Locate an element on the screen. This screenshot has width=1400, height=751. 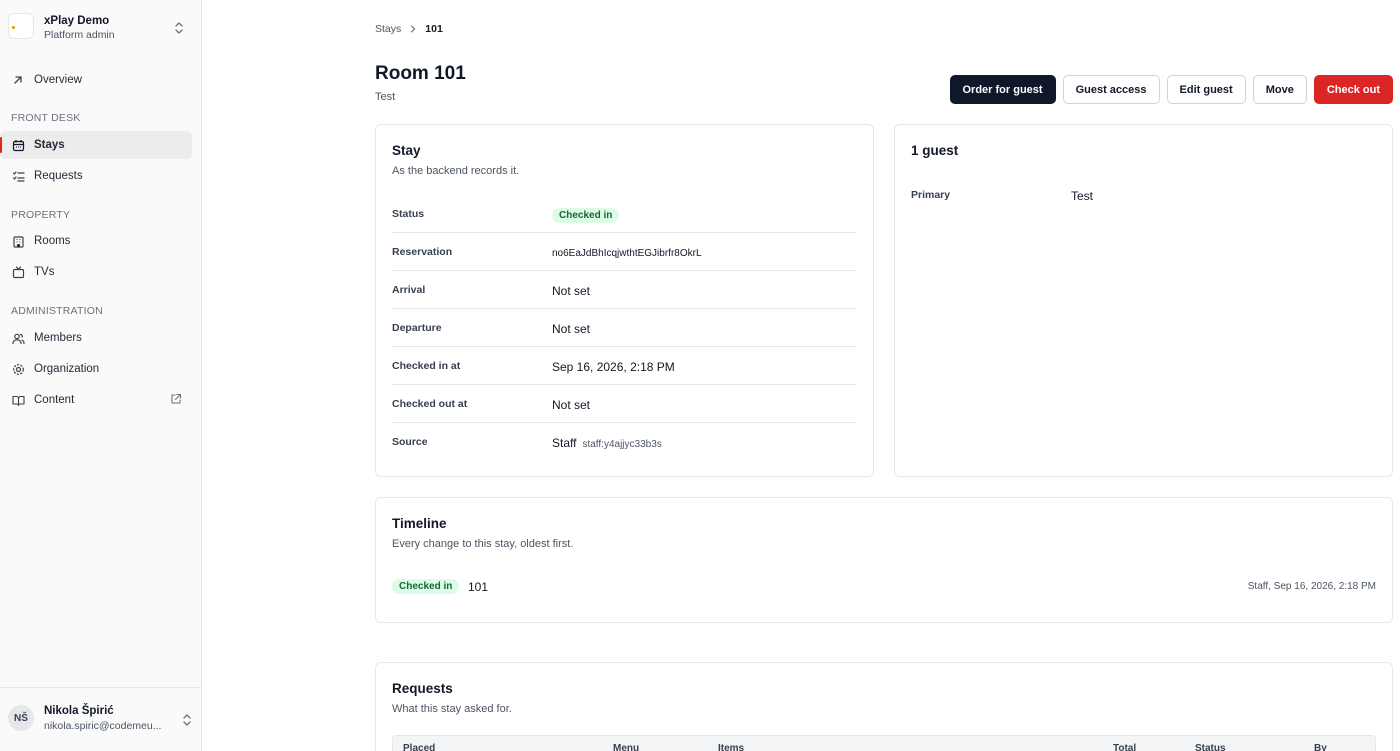
org-switcher: xPlay Demo Platform admin is located at coordinates (101, 28).